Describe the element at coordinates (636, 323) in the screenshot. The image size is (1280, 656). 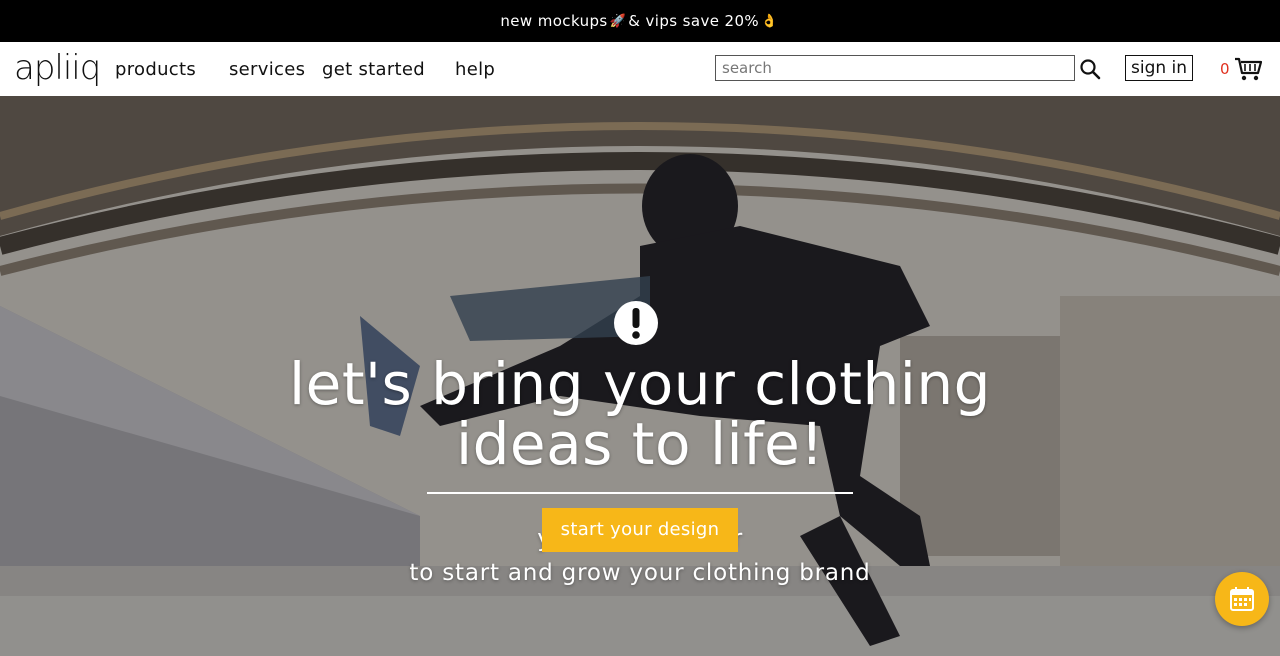
I see `alert-icon` at that location.